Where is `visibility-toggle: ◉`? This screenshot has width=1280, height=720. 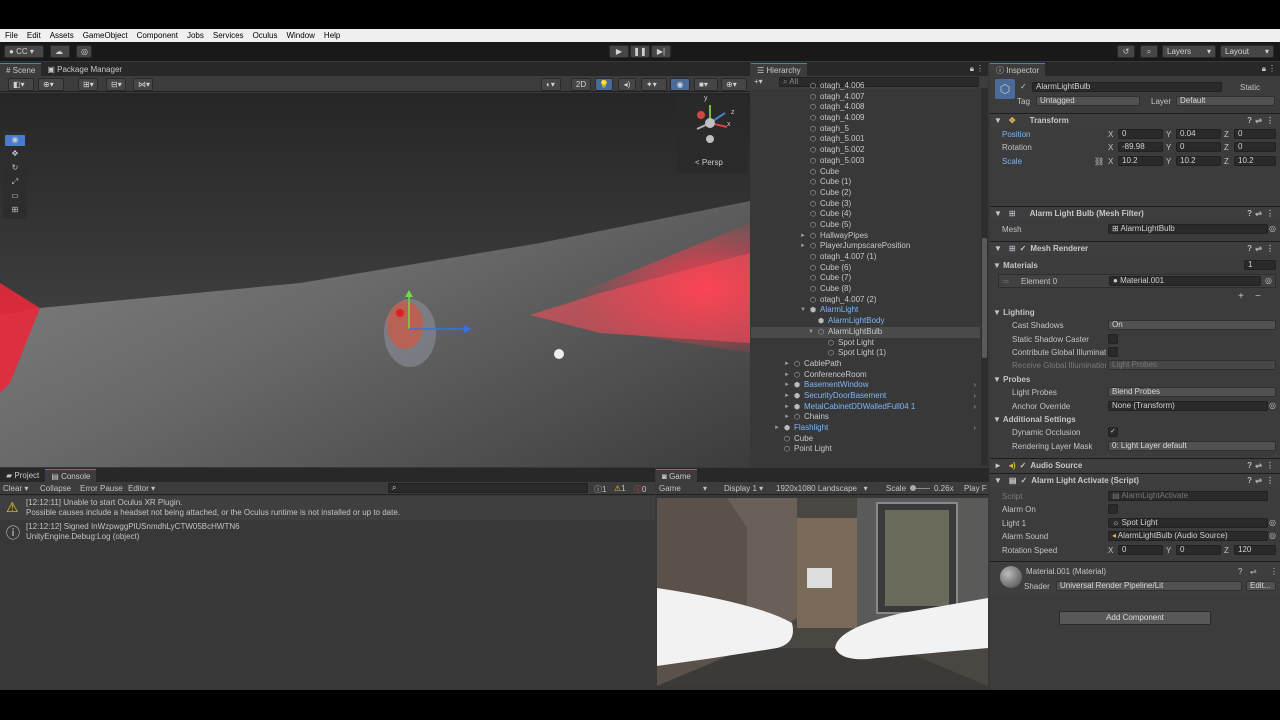
visibility-toggle: ◉ is located at coordinates (680, 84).